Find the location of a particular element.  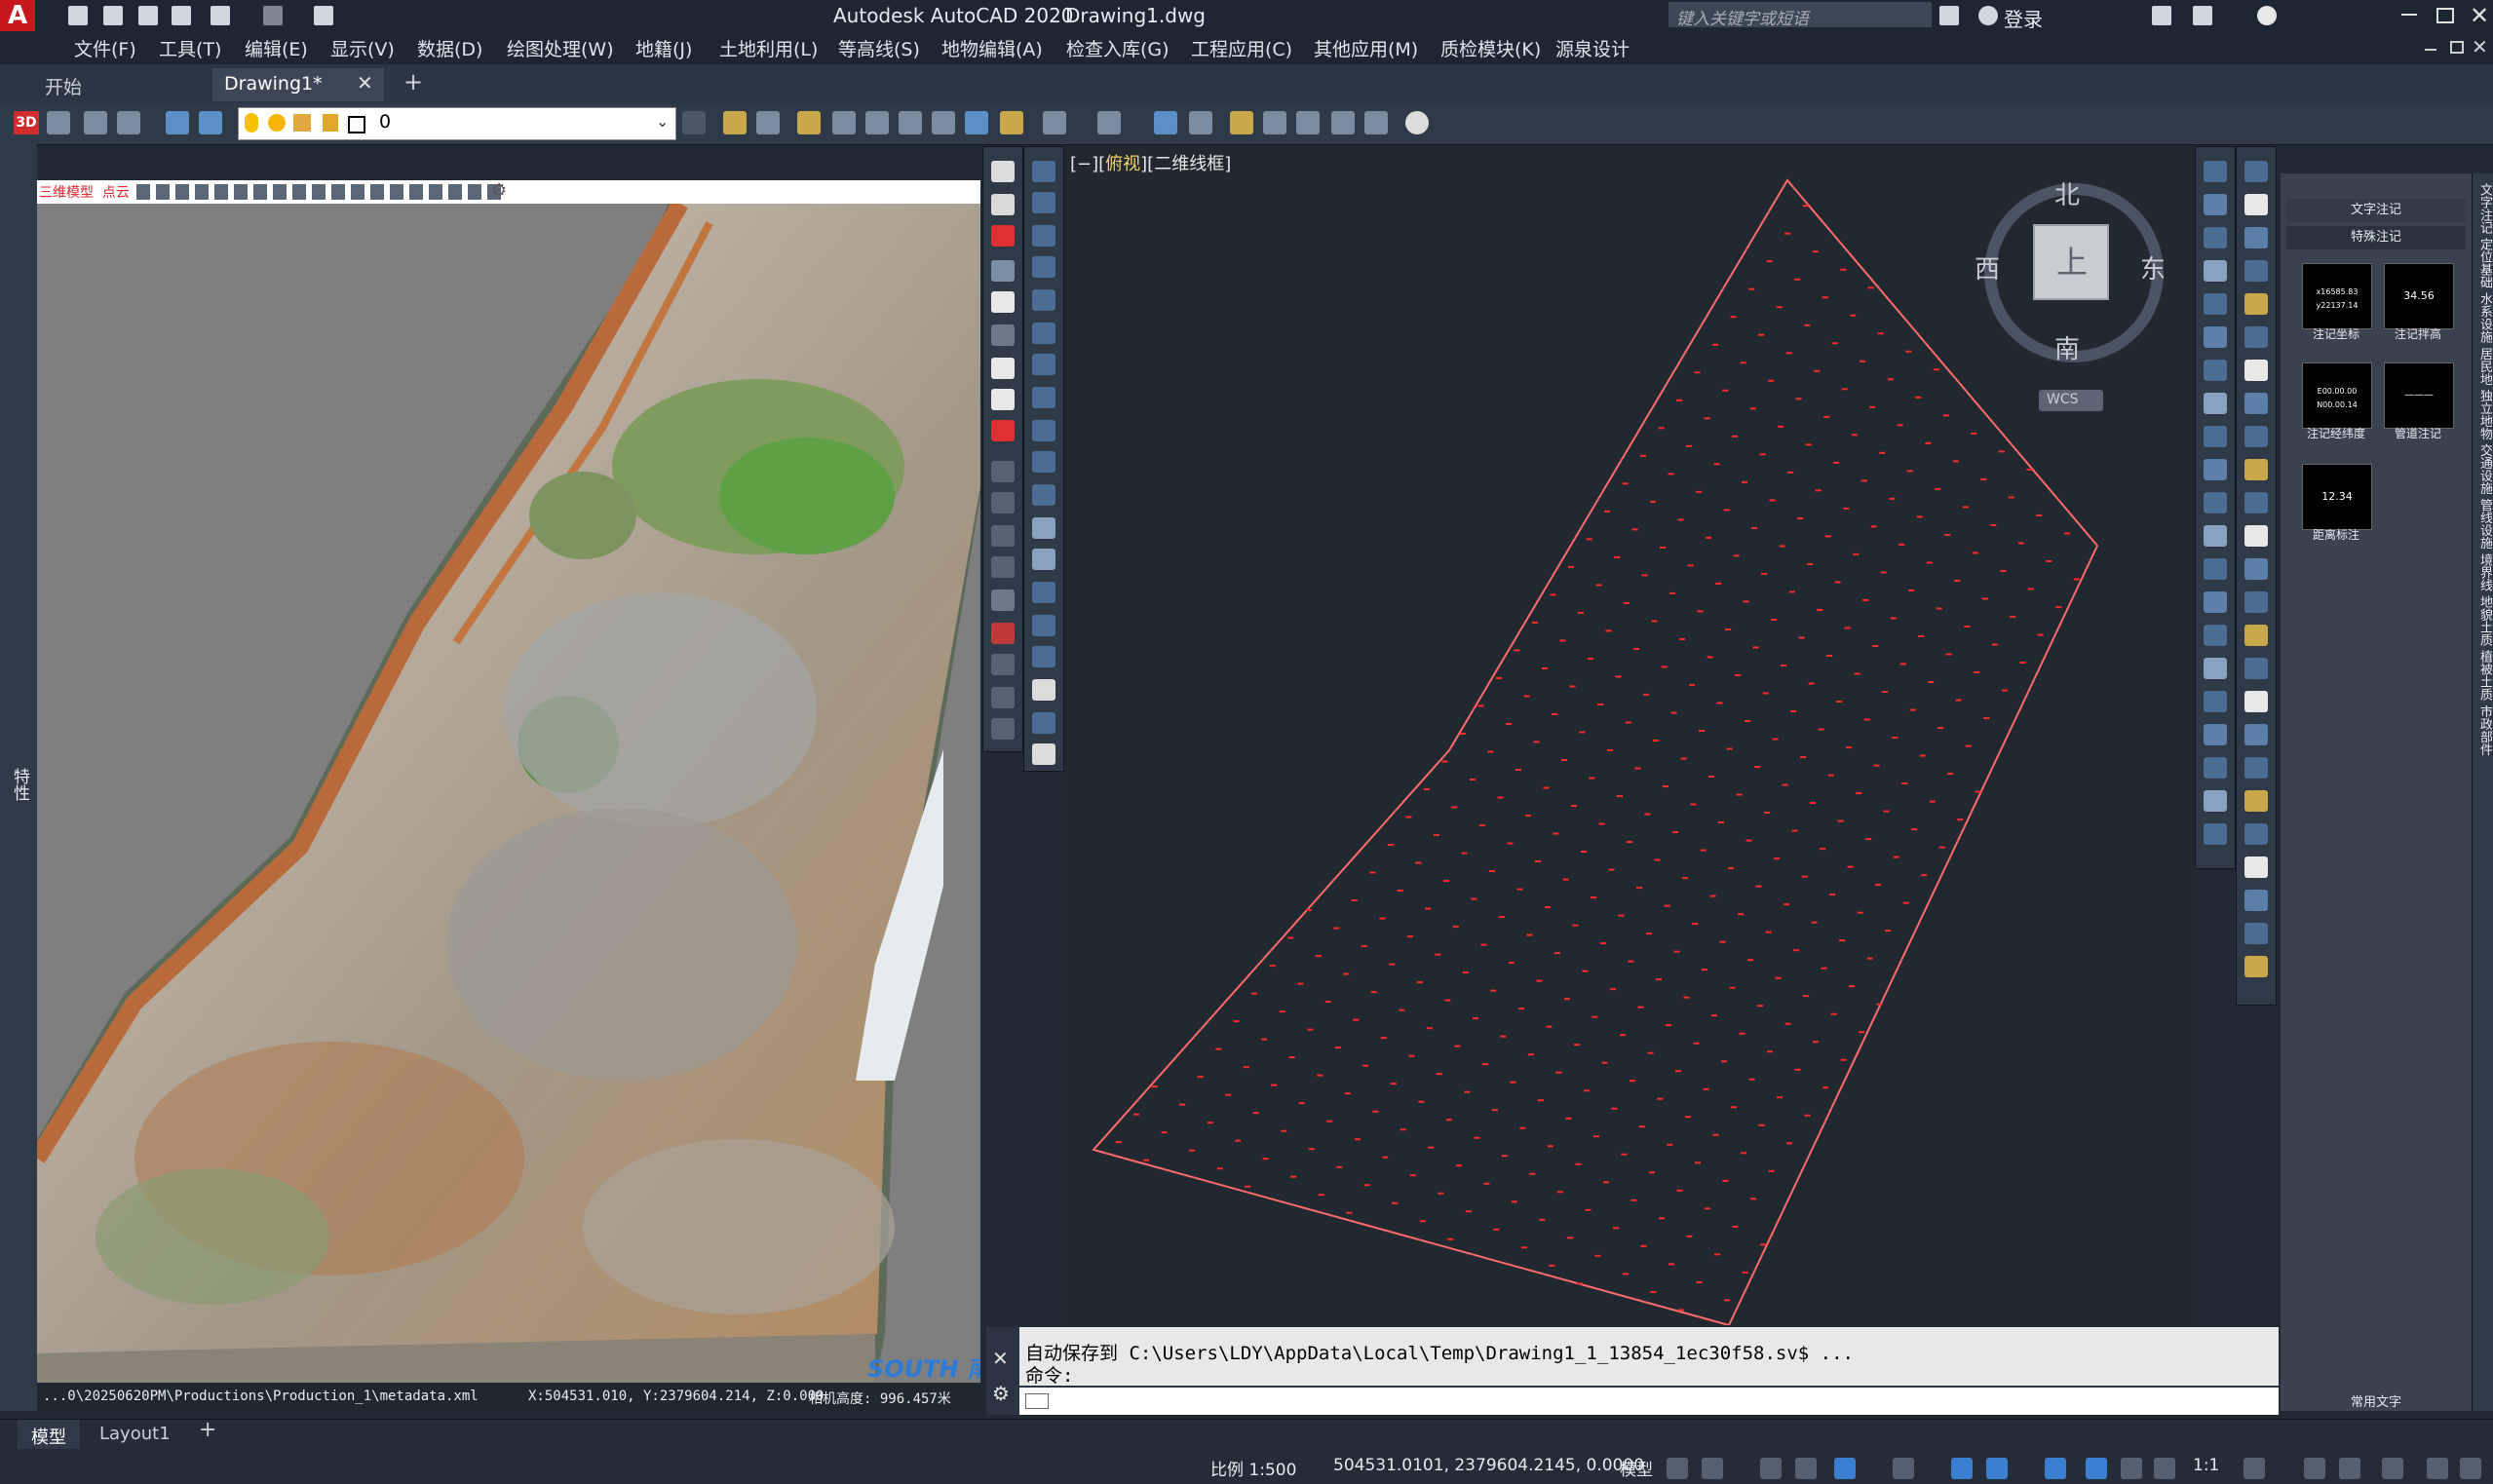

modify-tool-8-icon is located at coordinates (2256, 403).